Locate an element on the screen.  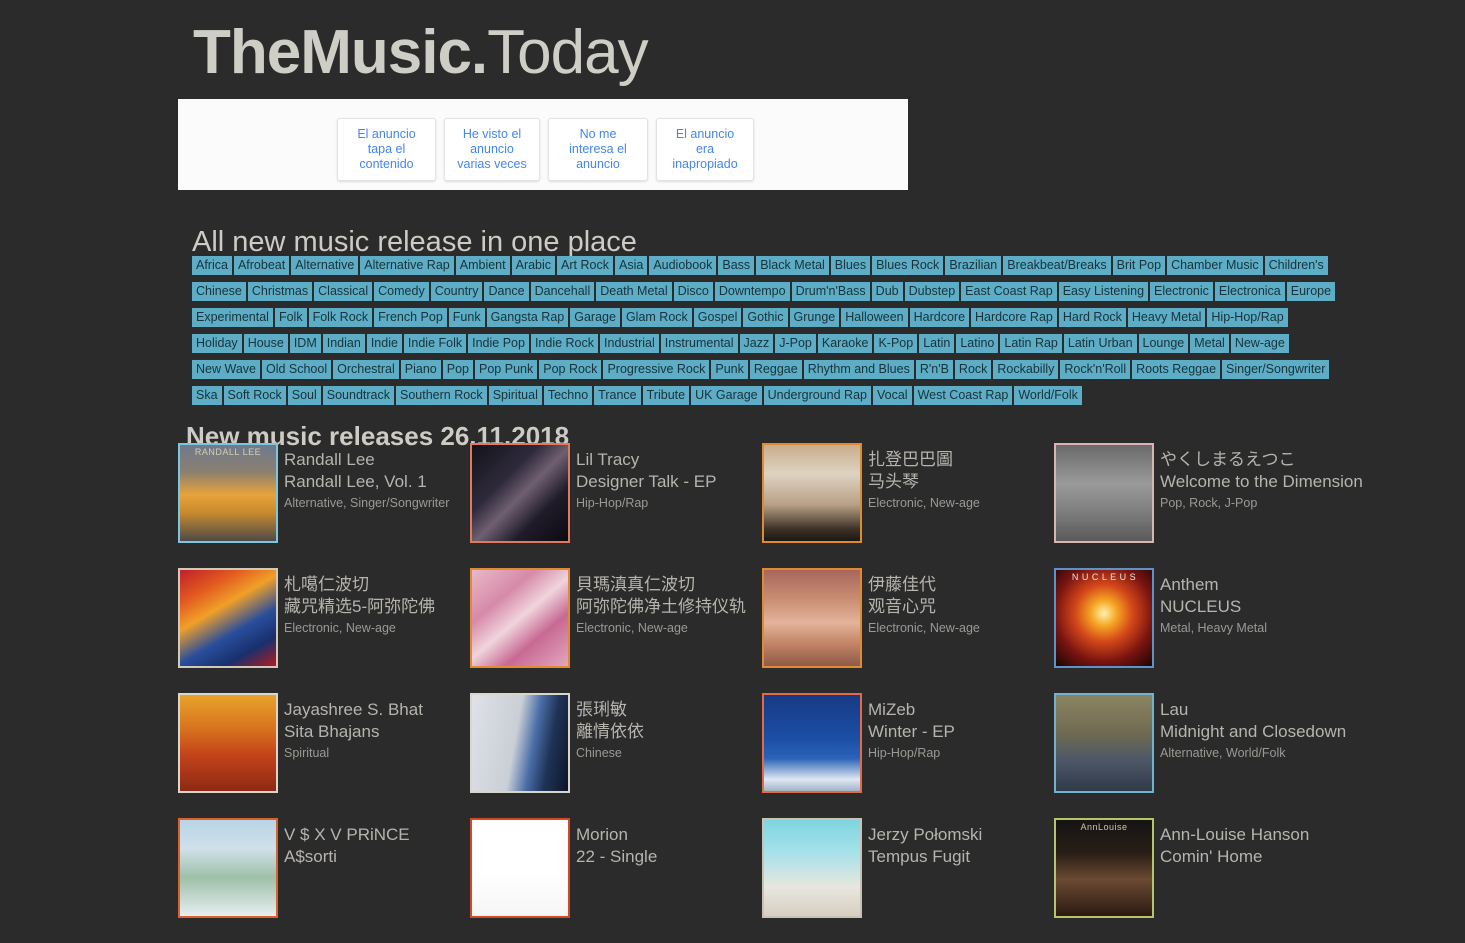
genre-tag: Brazilian is located at coordinates (973, 265).